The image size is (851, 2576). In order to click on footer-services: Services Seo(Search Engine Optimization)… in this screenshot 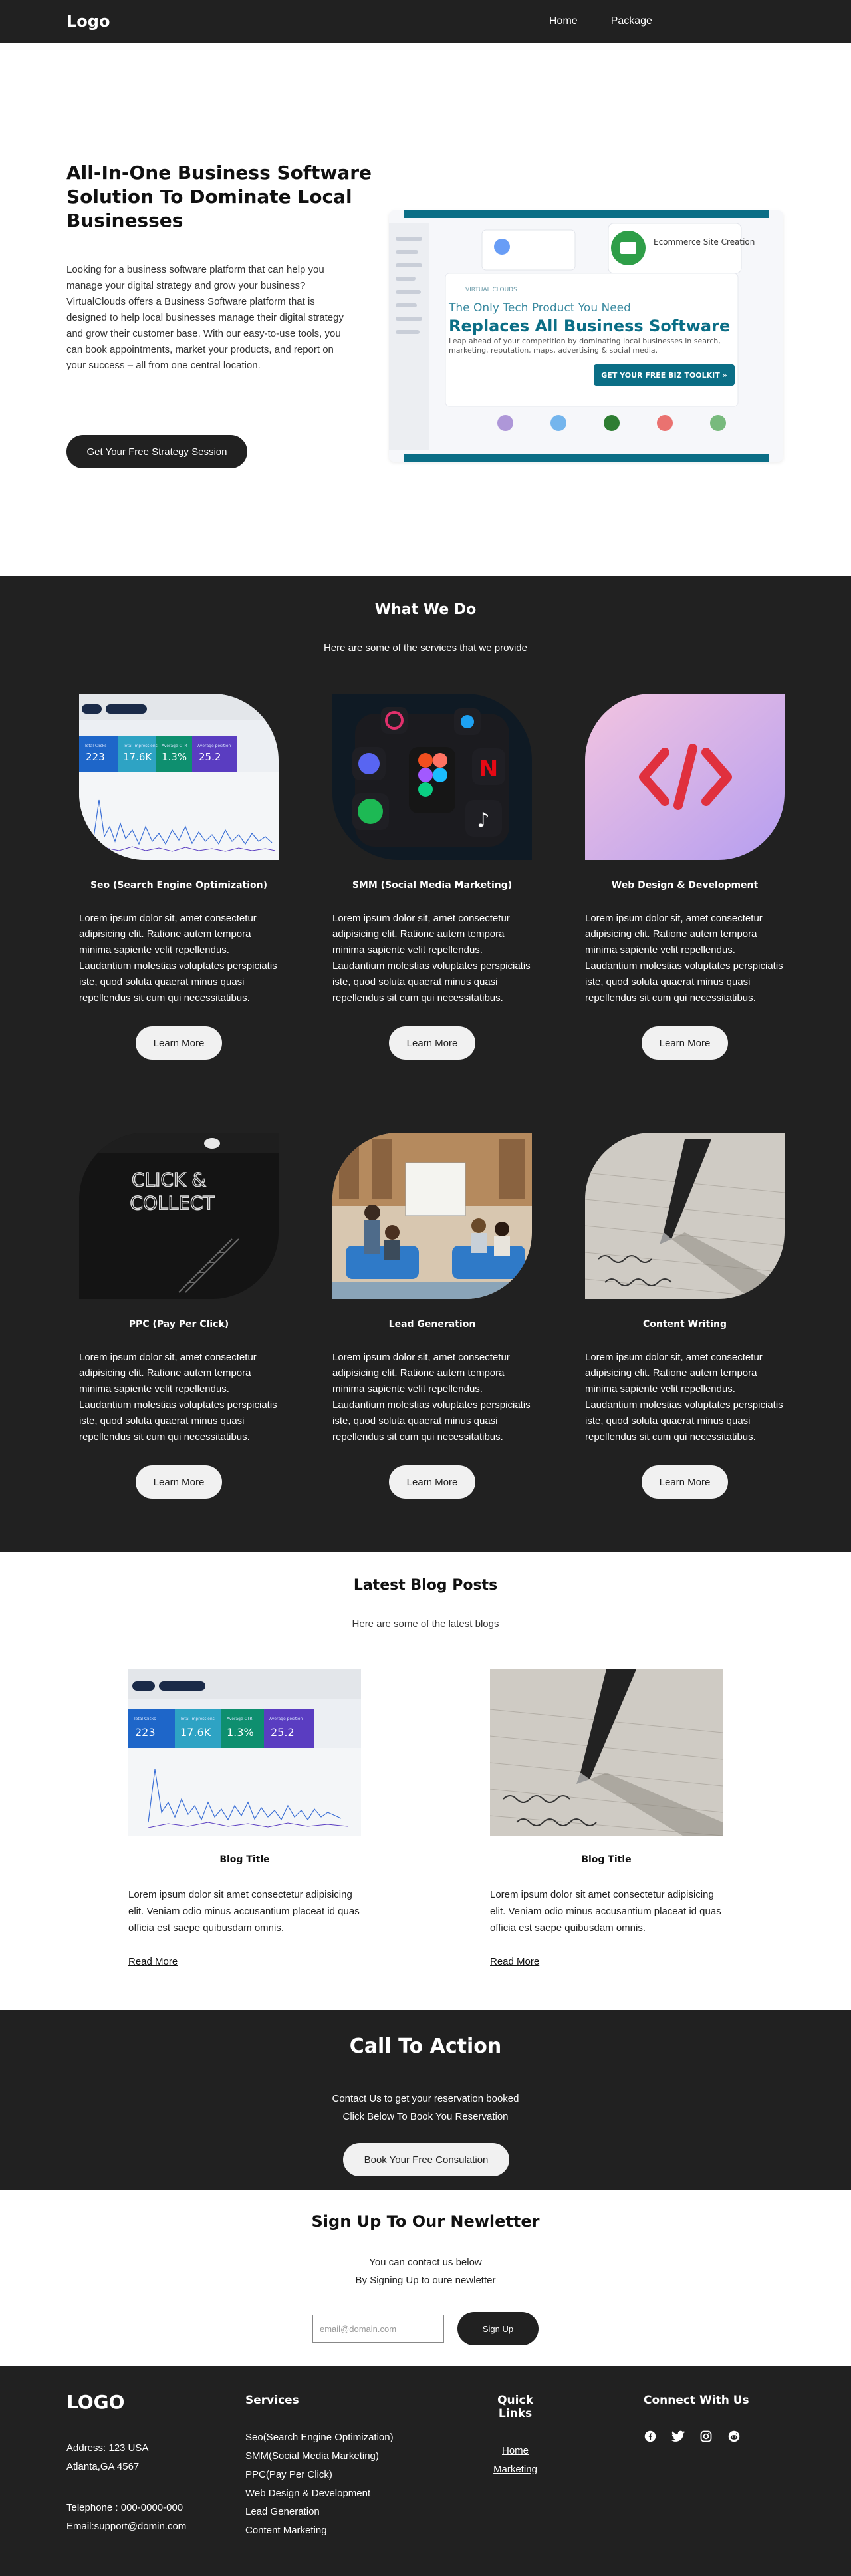, I will do `click(319, 2467)`.